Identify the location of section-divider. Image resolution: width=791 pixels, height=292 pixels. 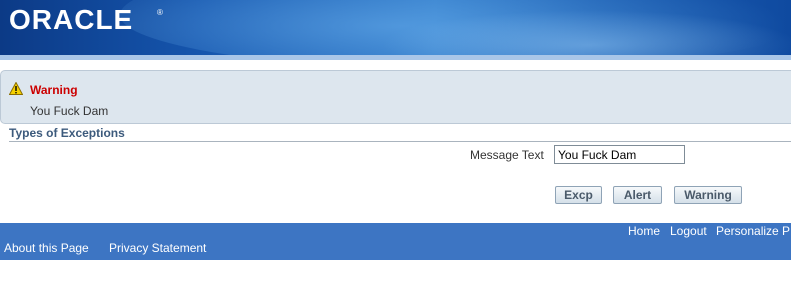
(400, 141).